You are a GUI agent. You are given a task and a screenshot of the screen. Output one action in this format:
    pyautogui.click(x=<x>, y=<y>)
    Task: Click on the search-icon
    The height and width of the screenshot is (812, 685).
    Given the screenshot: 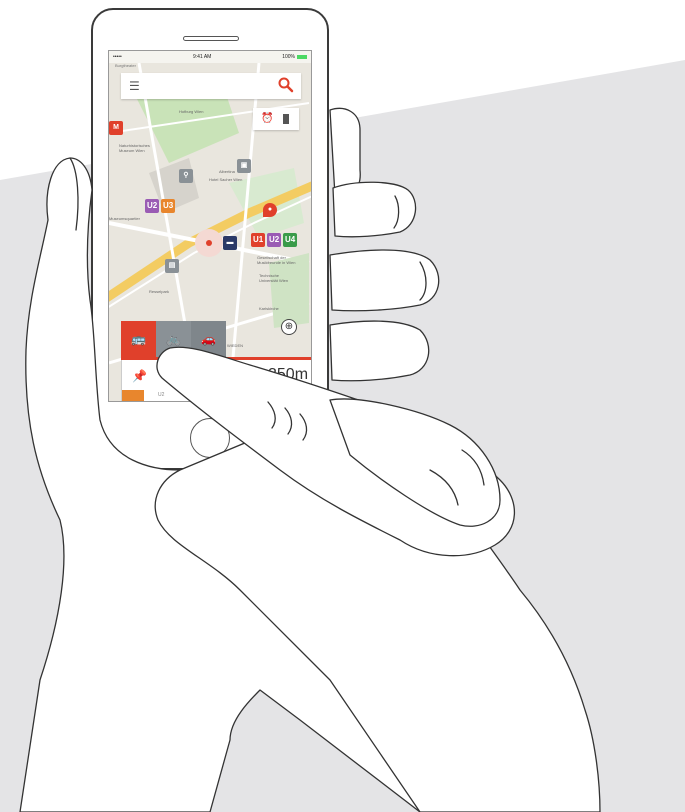 What is the action you would take?
    pyautogui.click(x=286, y=85)
    